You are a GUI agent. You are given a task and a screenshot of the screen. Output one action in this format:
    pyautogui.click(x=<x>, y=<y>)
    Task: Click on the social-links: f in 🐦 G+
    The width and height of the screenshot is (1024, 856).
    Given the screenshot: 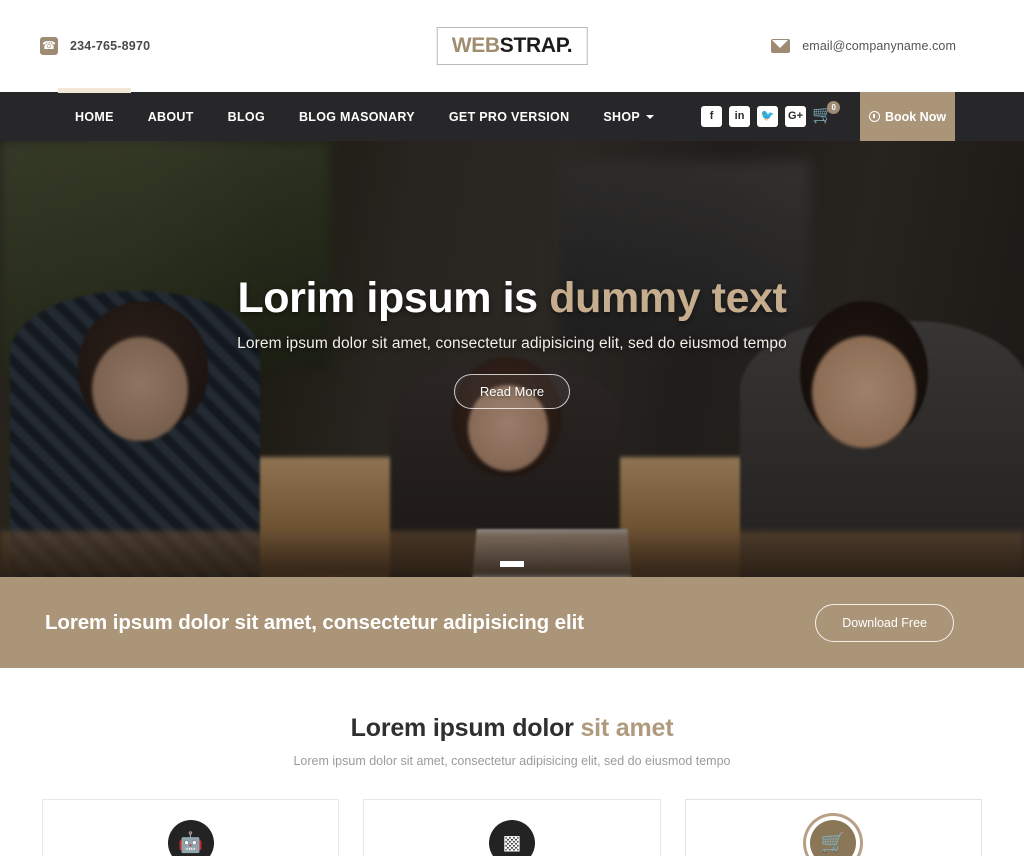 What is the action you would take?
    pyautogui.click(x=754, y=116)
    